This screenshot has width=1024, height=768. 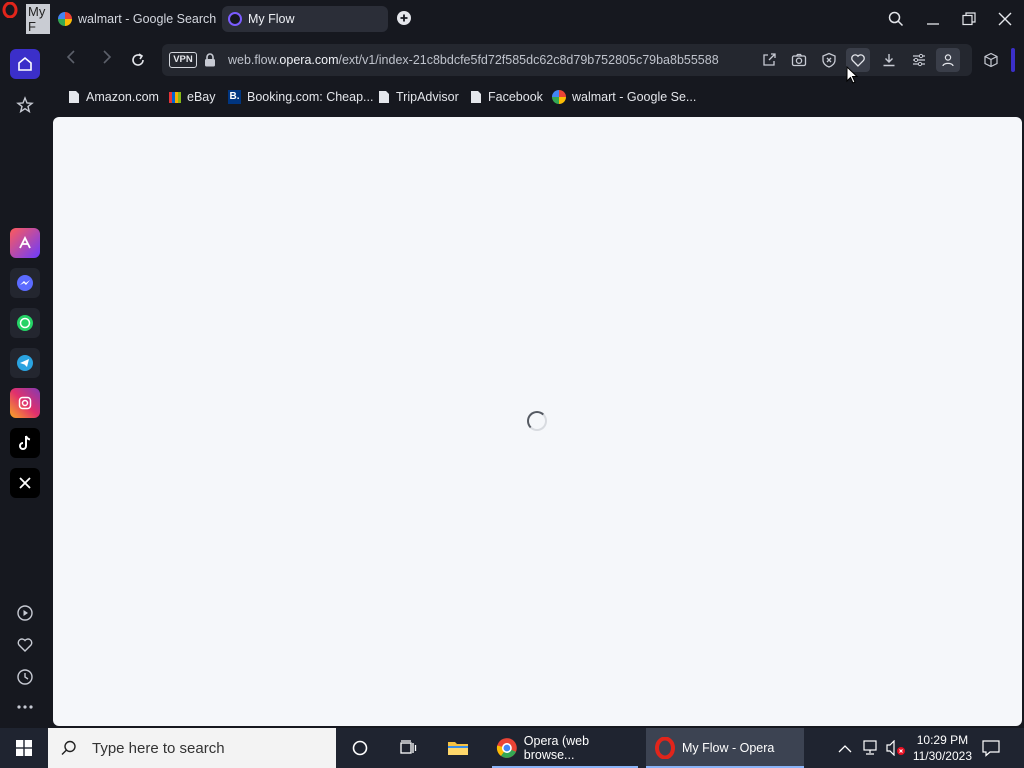 I want to click on opera-logo-icon, so click(x=10, y=10).